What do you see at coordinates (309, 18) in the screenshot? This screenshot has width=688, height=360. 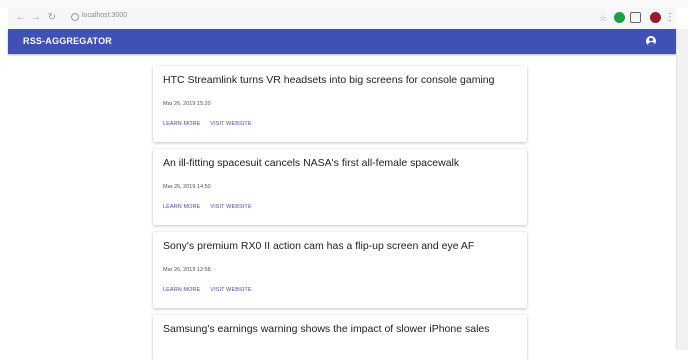 I see `address-bar: localhost:3000` at bounding box center [309, 18].